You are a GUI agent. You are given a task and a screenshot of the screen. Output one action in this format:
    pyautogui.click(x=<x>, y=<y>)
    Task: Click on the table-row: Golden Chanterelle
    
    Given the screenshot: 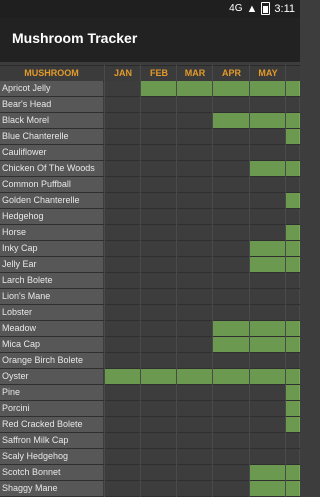 What is the action you would take?
    pyautogui.click(x=150, y=201)
    